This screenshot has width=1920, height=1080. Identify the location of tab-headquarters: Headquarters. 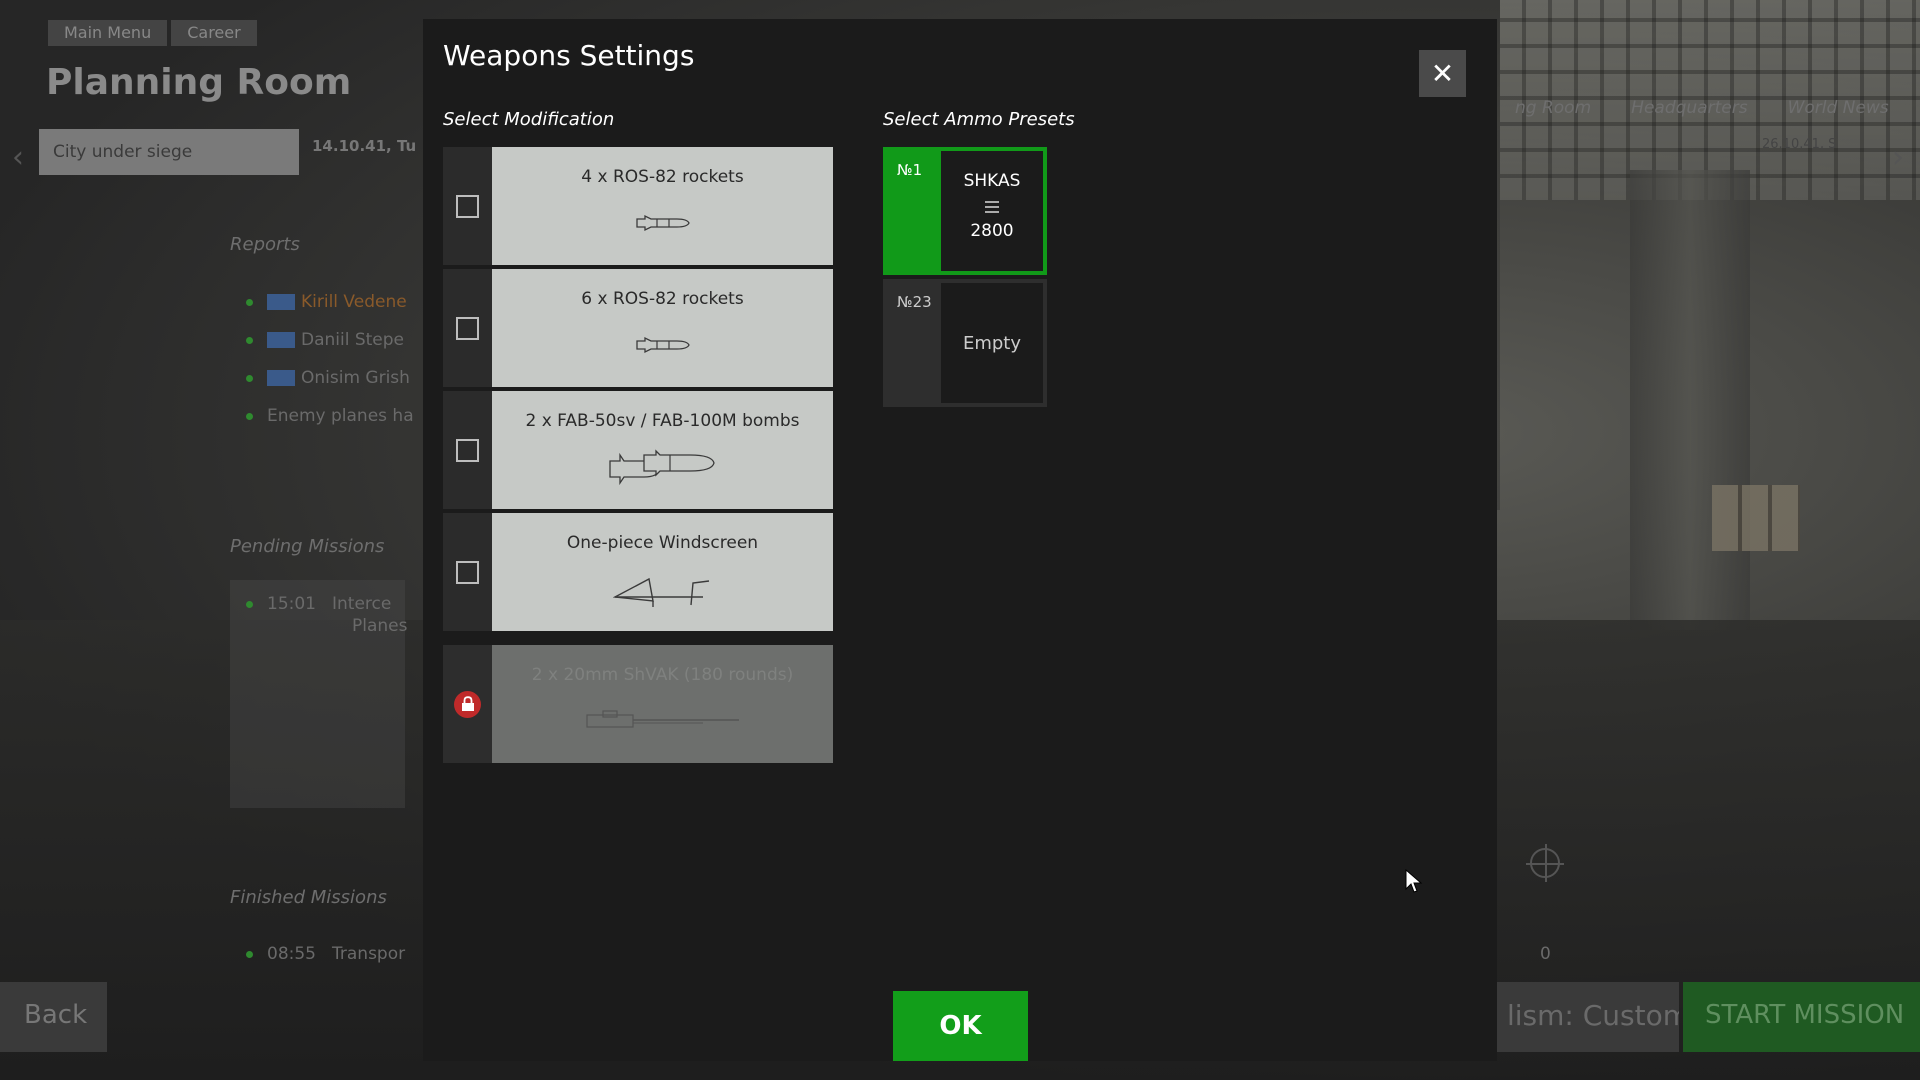
(1689, 108).